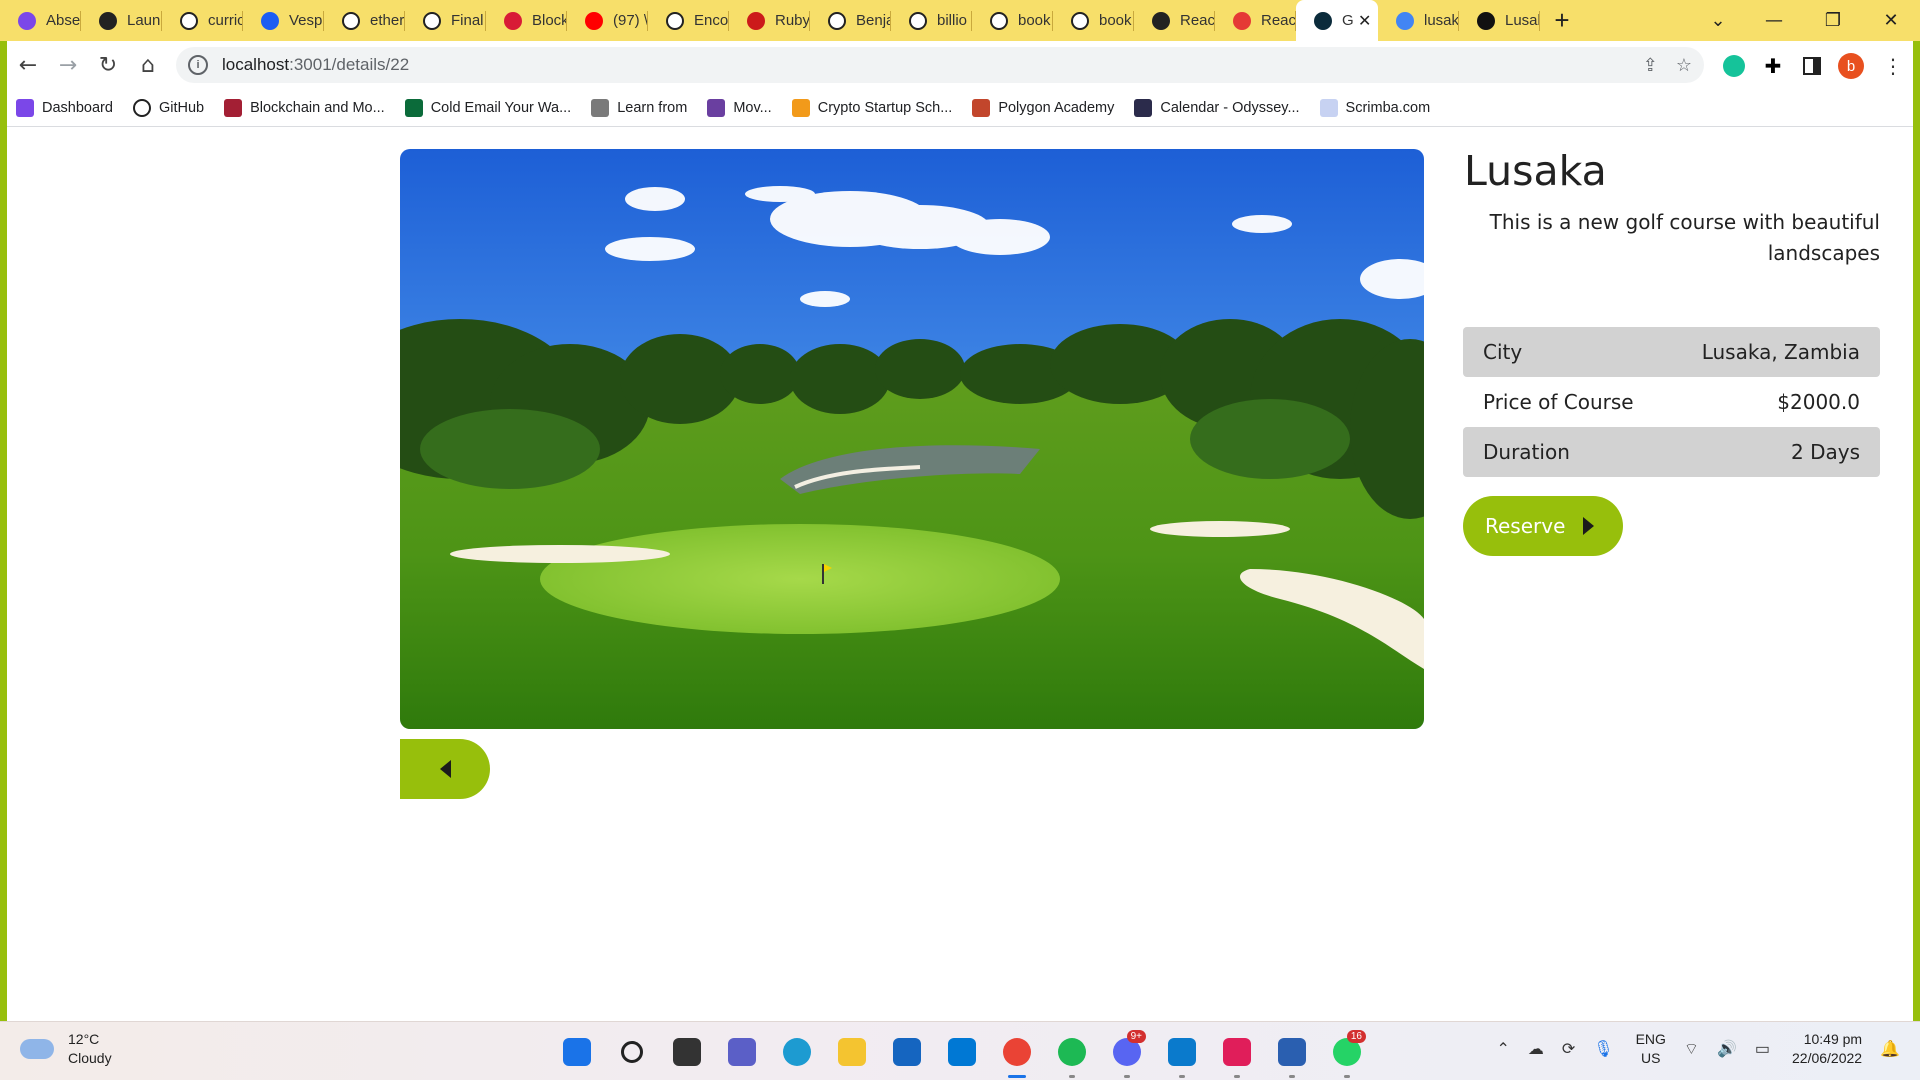  I want to click on tab-item: Block, so click(526, 20).